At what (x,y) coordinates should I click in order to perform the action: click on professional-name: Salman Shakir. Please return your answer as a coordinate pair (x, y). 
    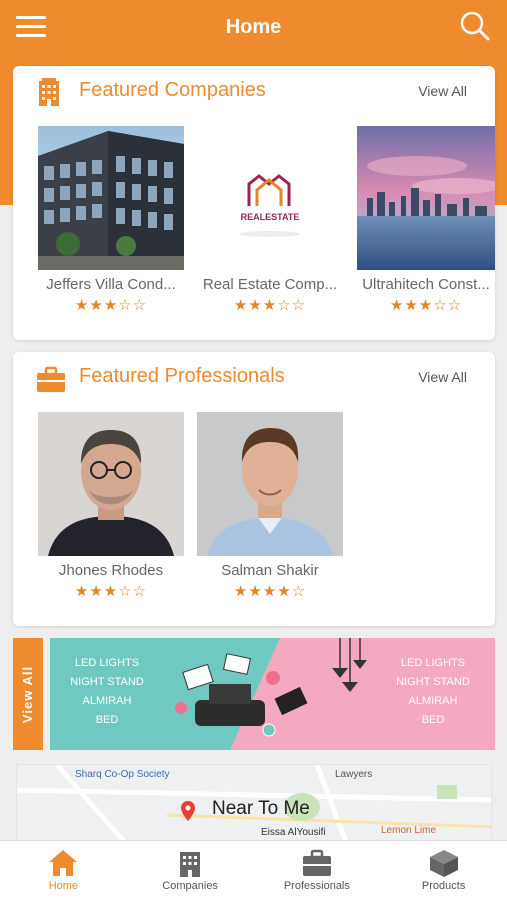
    Looking at the image, I should click on (270, 570).